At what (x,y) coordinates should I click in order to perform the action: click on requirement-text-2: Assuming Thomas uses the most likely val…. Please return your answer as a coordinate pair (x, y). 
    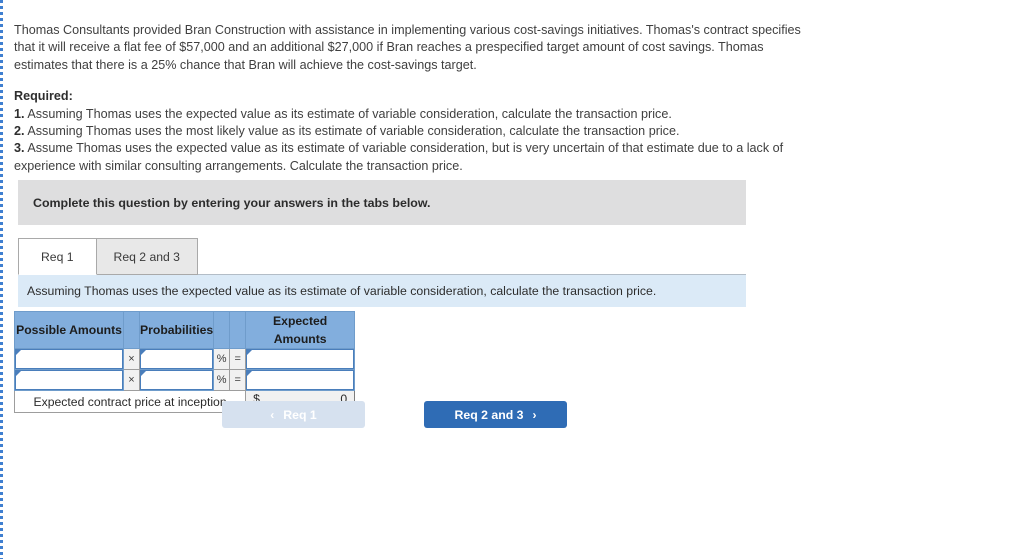
    Looking at the image, I should click on (353, 131).